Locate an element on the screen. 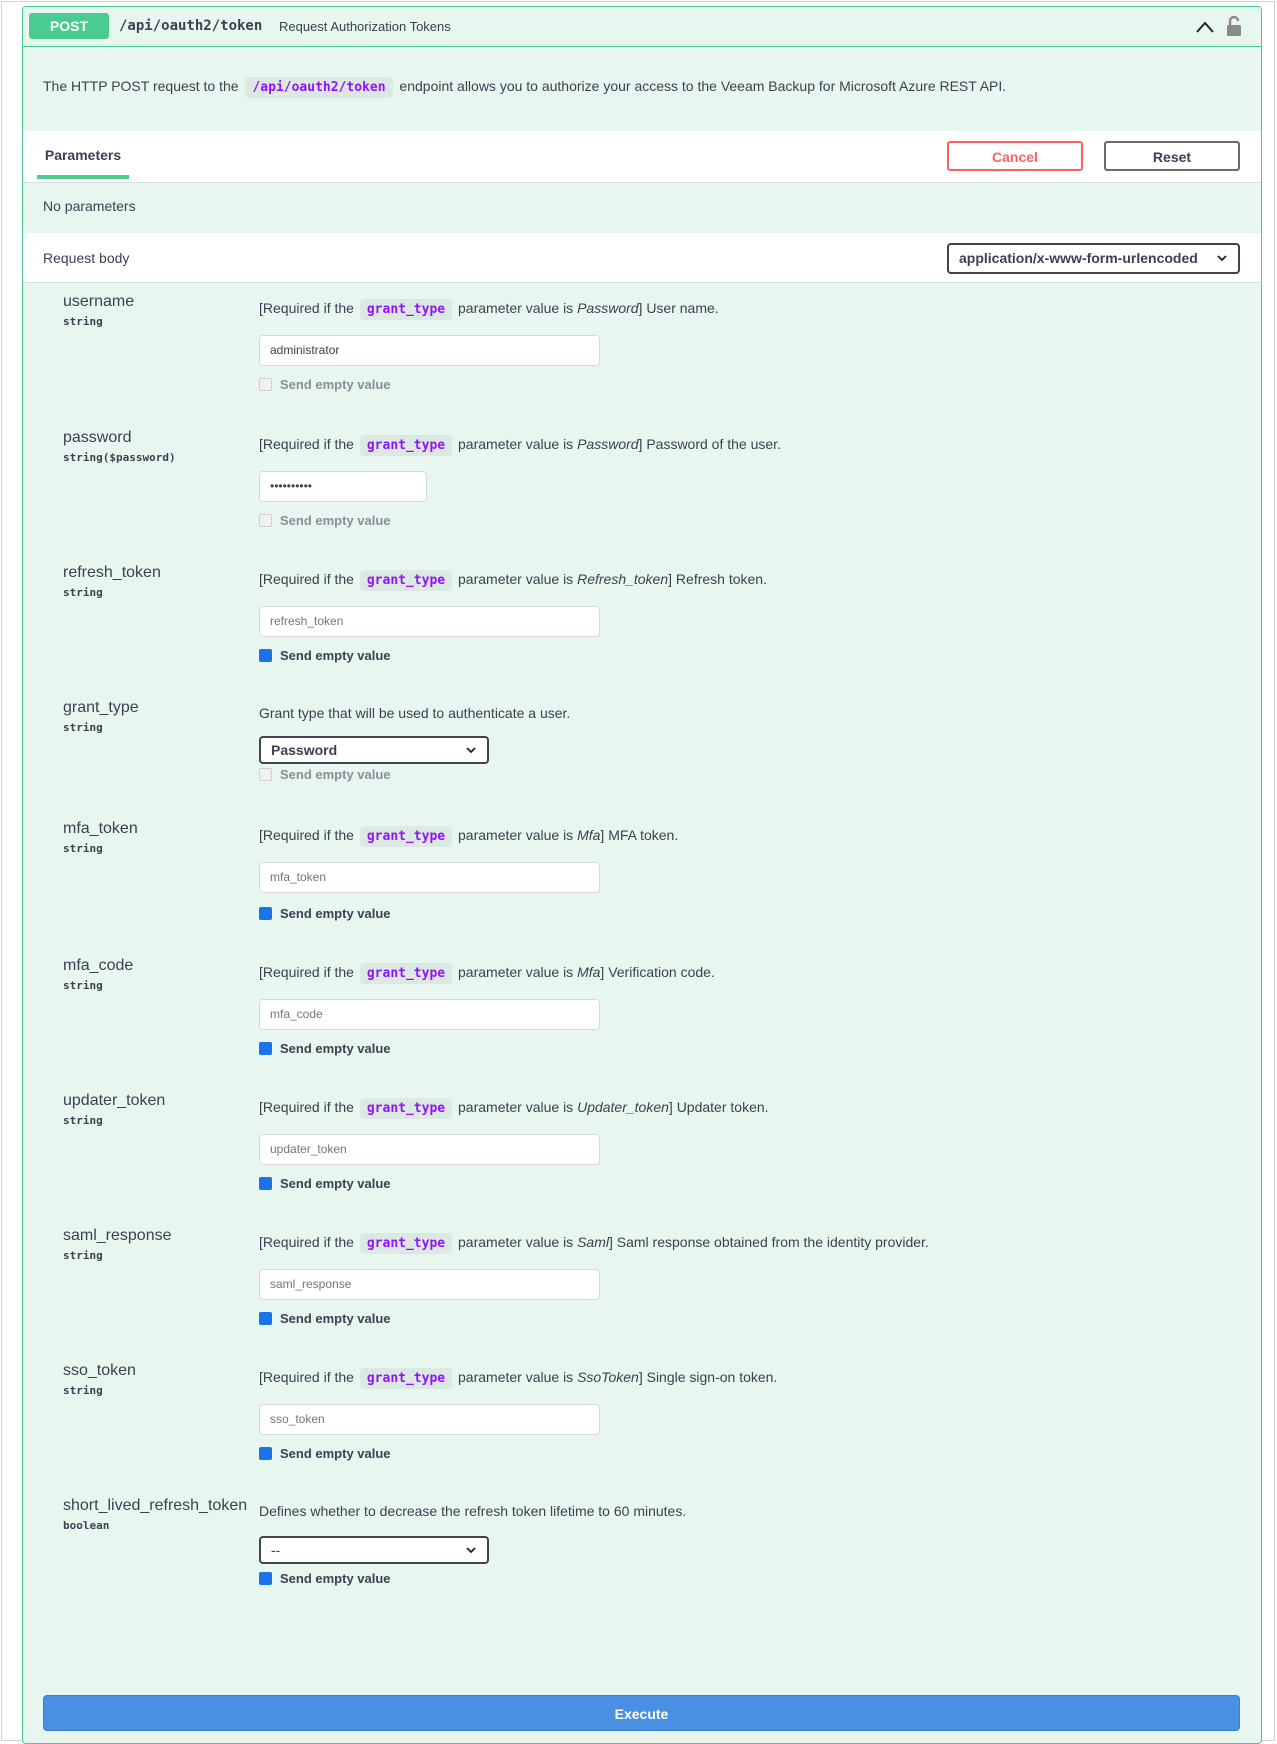  short-lived-refresh-token-select: -- is located at coordinates (374, 1550).